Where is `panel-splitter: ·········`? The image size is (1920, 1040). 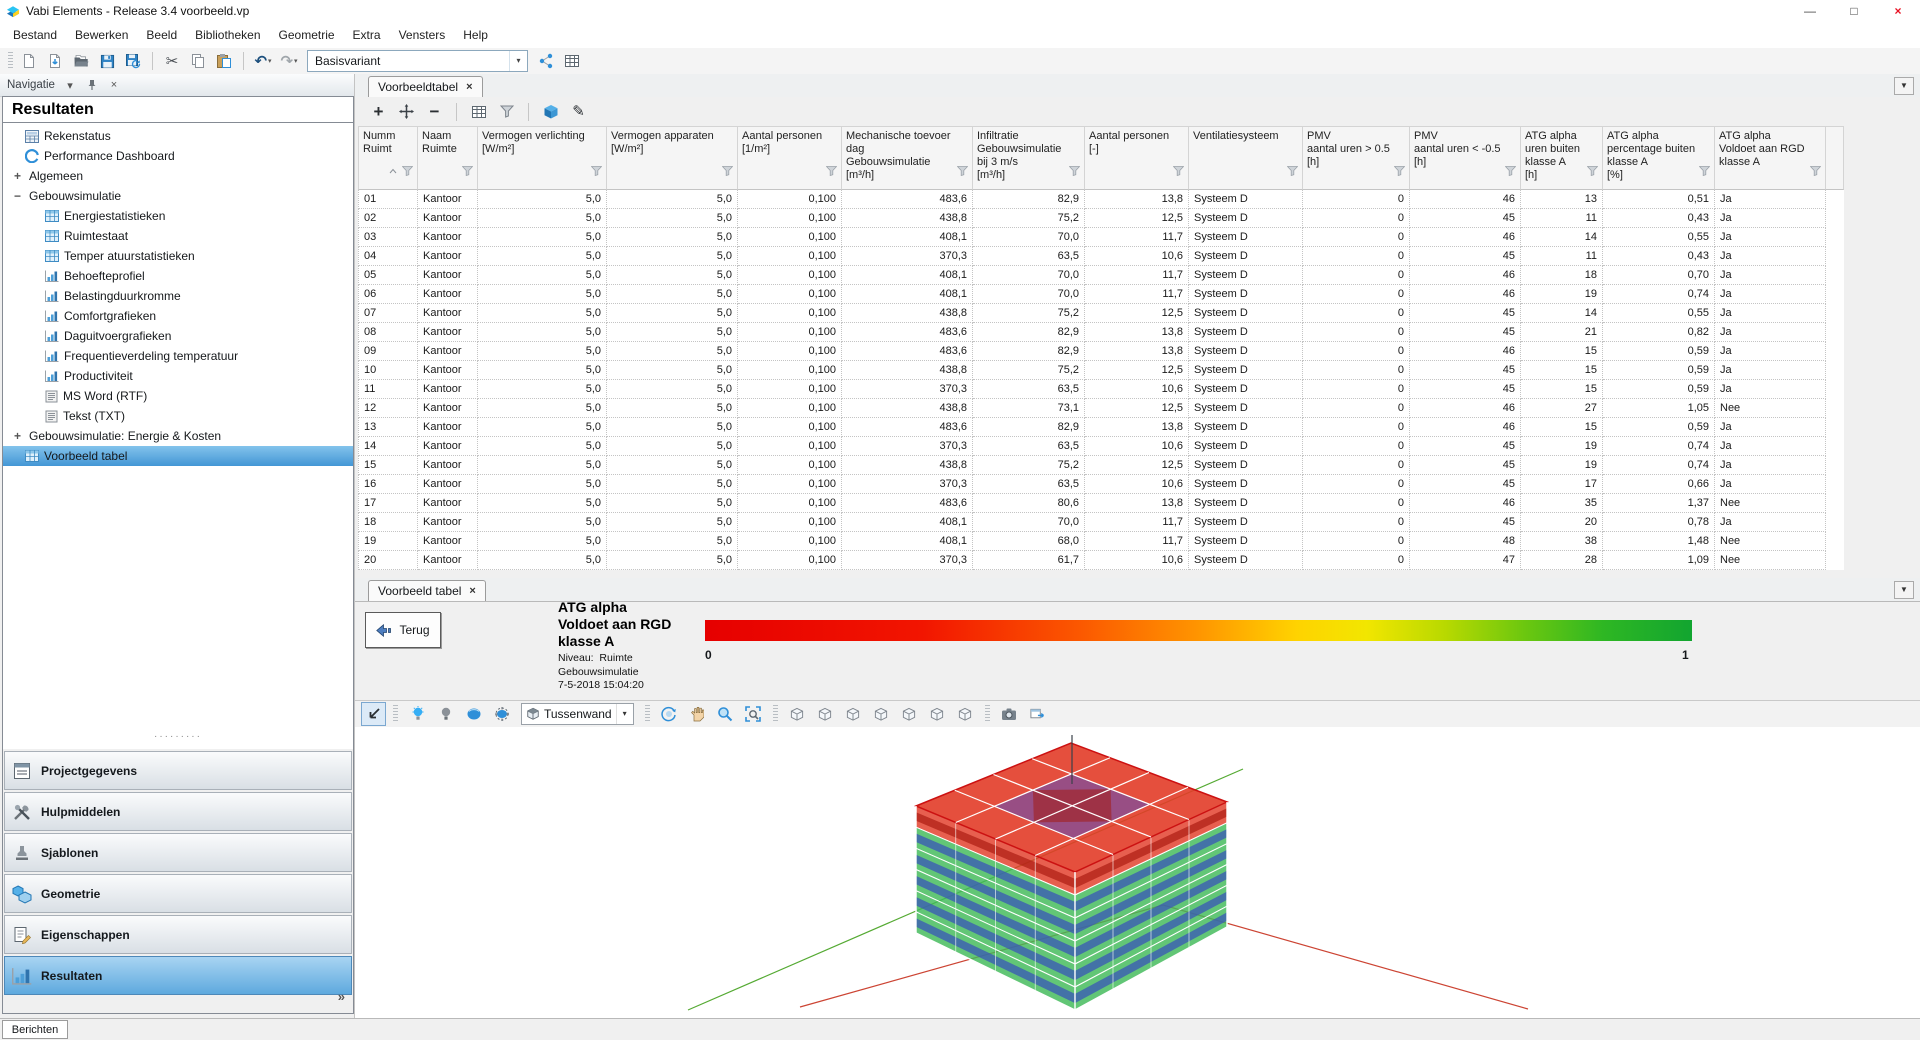
panel-splitter: ········· is located at coordinates (178, 739).